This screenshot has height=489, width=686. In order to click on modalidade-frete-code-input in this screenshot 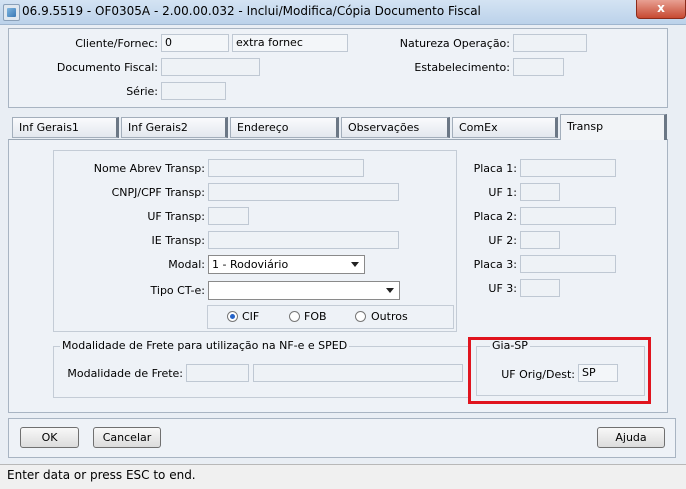, I will do `click(217, 373)`.